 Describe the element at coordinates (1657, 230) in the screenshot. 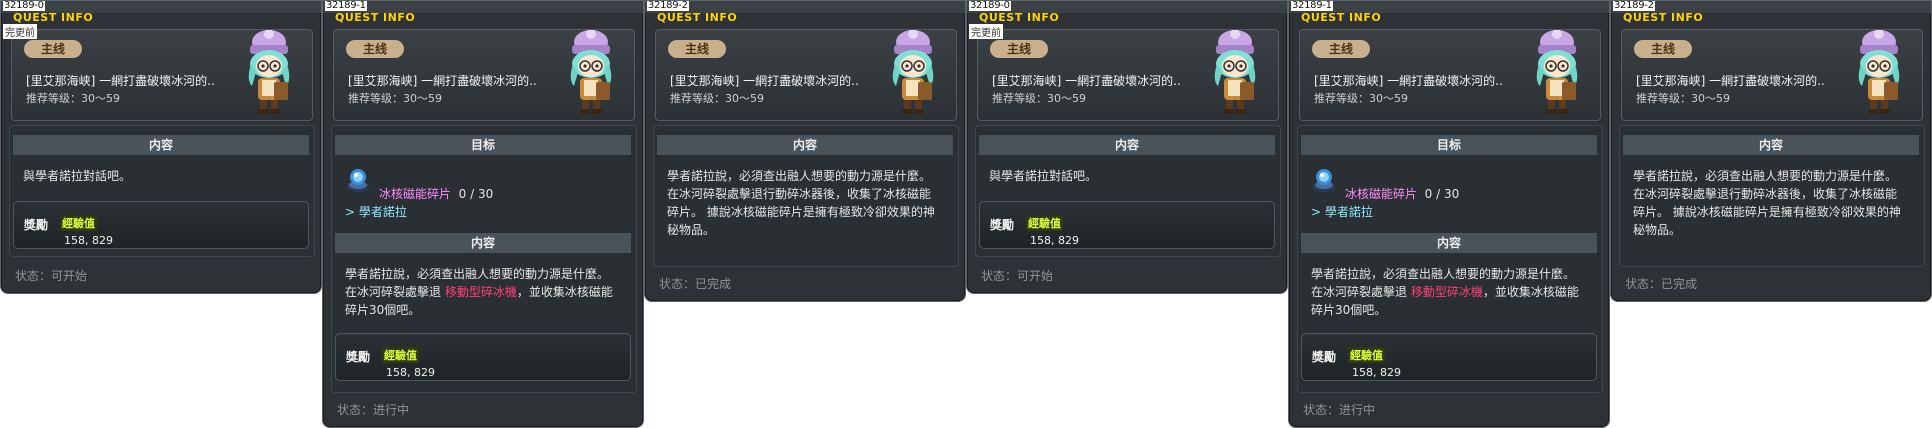

I see `content-line-4: 秘物品。` at that location.